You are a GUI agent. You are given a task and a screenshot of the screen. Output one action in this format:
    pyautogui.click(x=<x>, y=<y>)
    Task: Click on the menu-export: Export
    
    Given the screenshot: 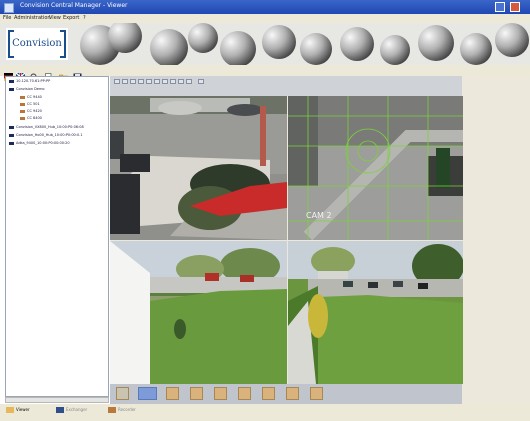 What is the action you would take?
    pyautogui.click(x=71, y=18)
    